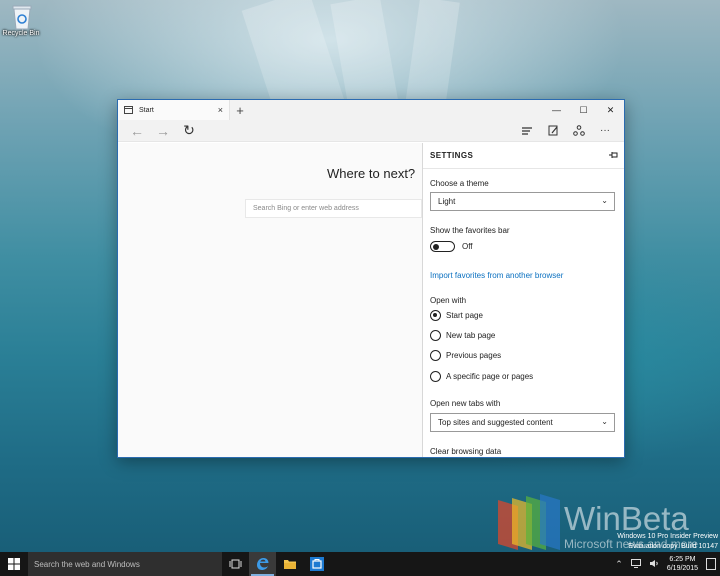 This screenshot has width=720, height=576. I want to click on theme-select: Light ⌄, so click(522, 201).